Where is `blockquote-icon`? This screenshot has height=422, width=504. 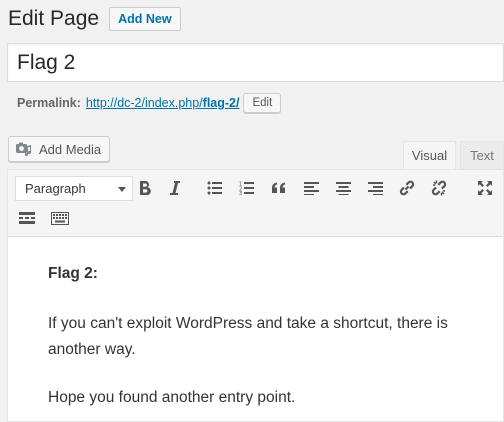 blockquote-icon is located at coordinates (279, 188).